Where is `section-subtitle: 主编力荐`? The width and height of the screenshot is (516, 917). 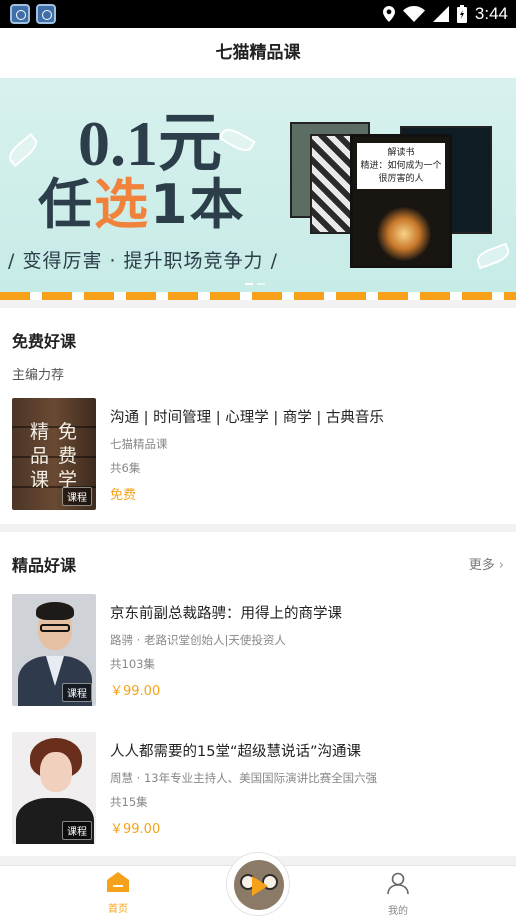
section-subtitle: 主编力荐 is located at coordinates (38, 375).